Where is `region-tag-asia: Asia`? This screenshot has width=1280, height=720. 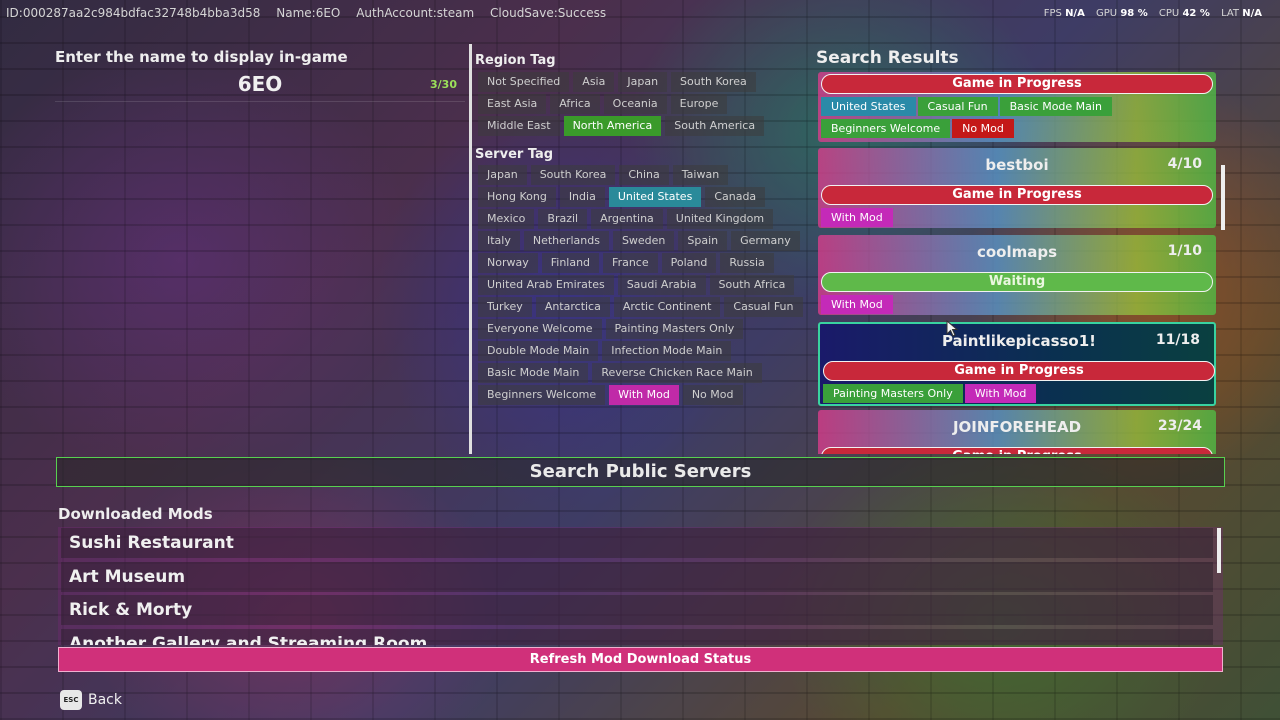 region-tag-asia: Asia is located at coordinates (594, 82).